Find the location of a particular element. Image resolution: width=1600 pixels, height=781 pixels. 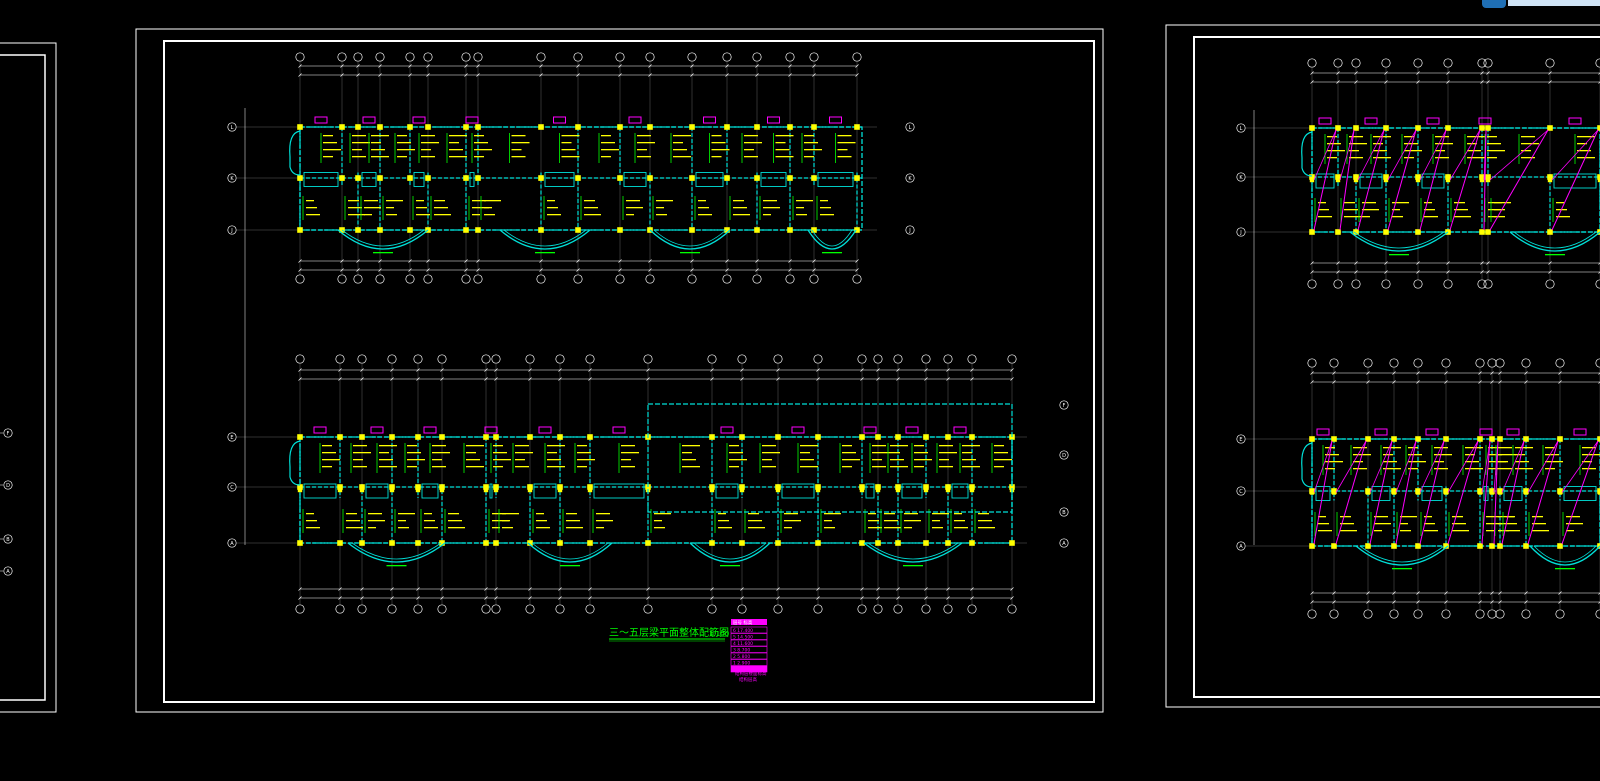

axis-label: C is located at coordinates (232, 488).